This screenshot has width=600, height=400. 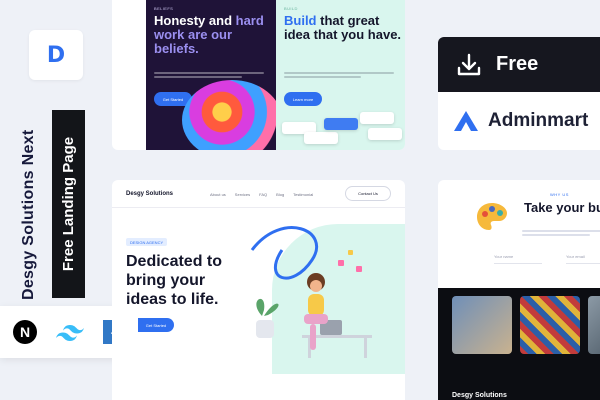 I want to click on build-description, so click(x=339, y=76).